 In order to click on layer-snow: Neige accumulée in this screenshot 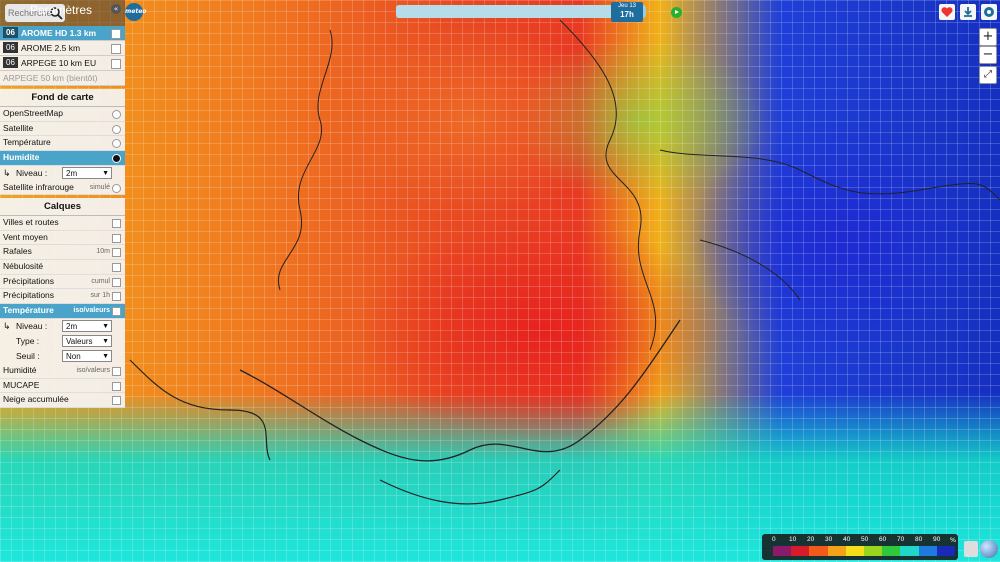, I will do `click(62, 400)`.